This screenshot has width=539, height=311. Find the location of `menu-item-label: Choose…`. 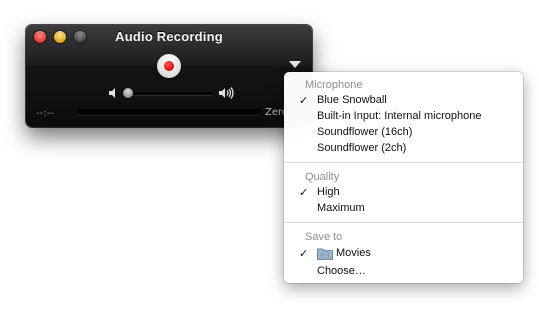

menu-item-label: Choose… is located at coordinates (341, 271).